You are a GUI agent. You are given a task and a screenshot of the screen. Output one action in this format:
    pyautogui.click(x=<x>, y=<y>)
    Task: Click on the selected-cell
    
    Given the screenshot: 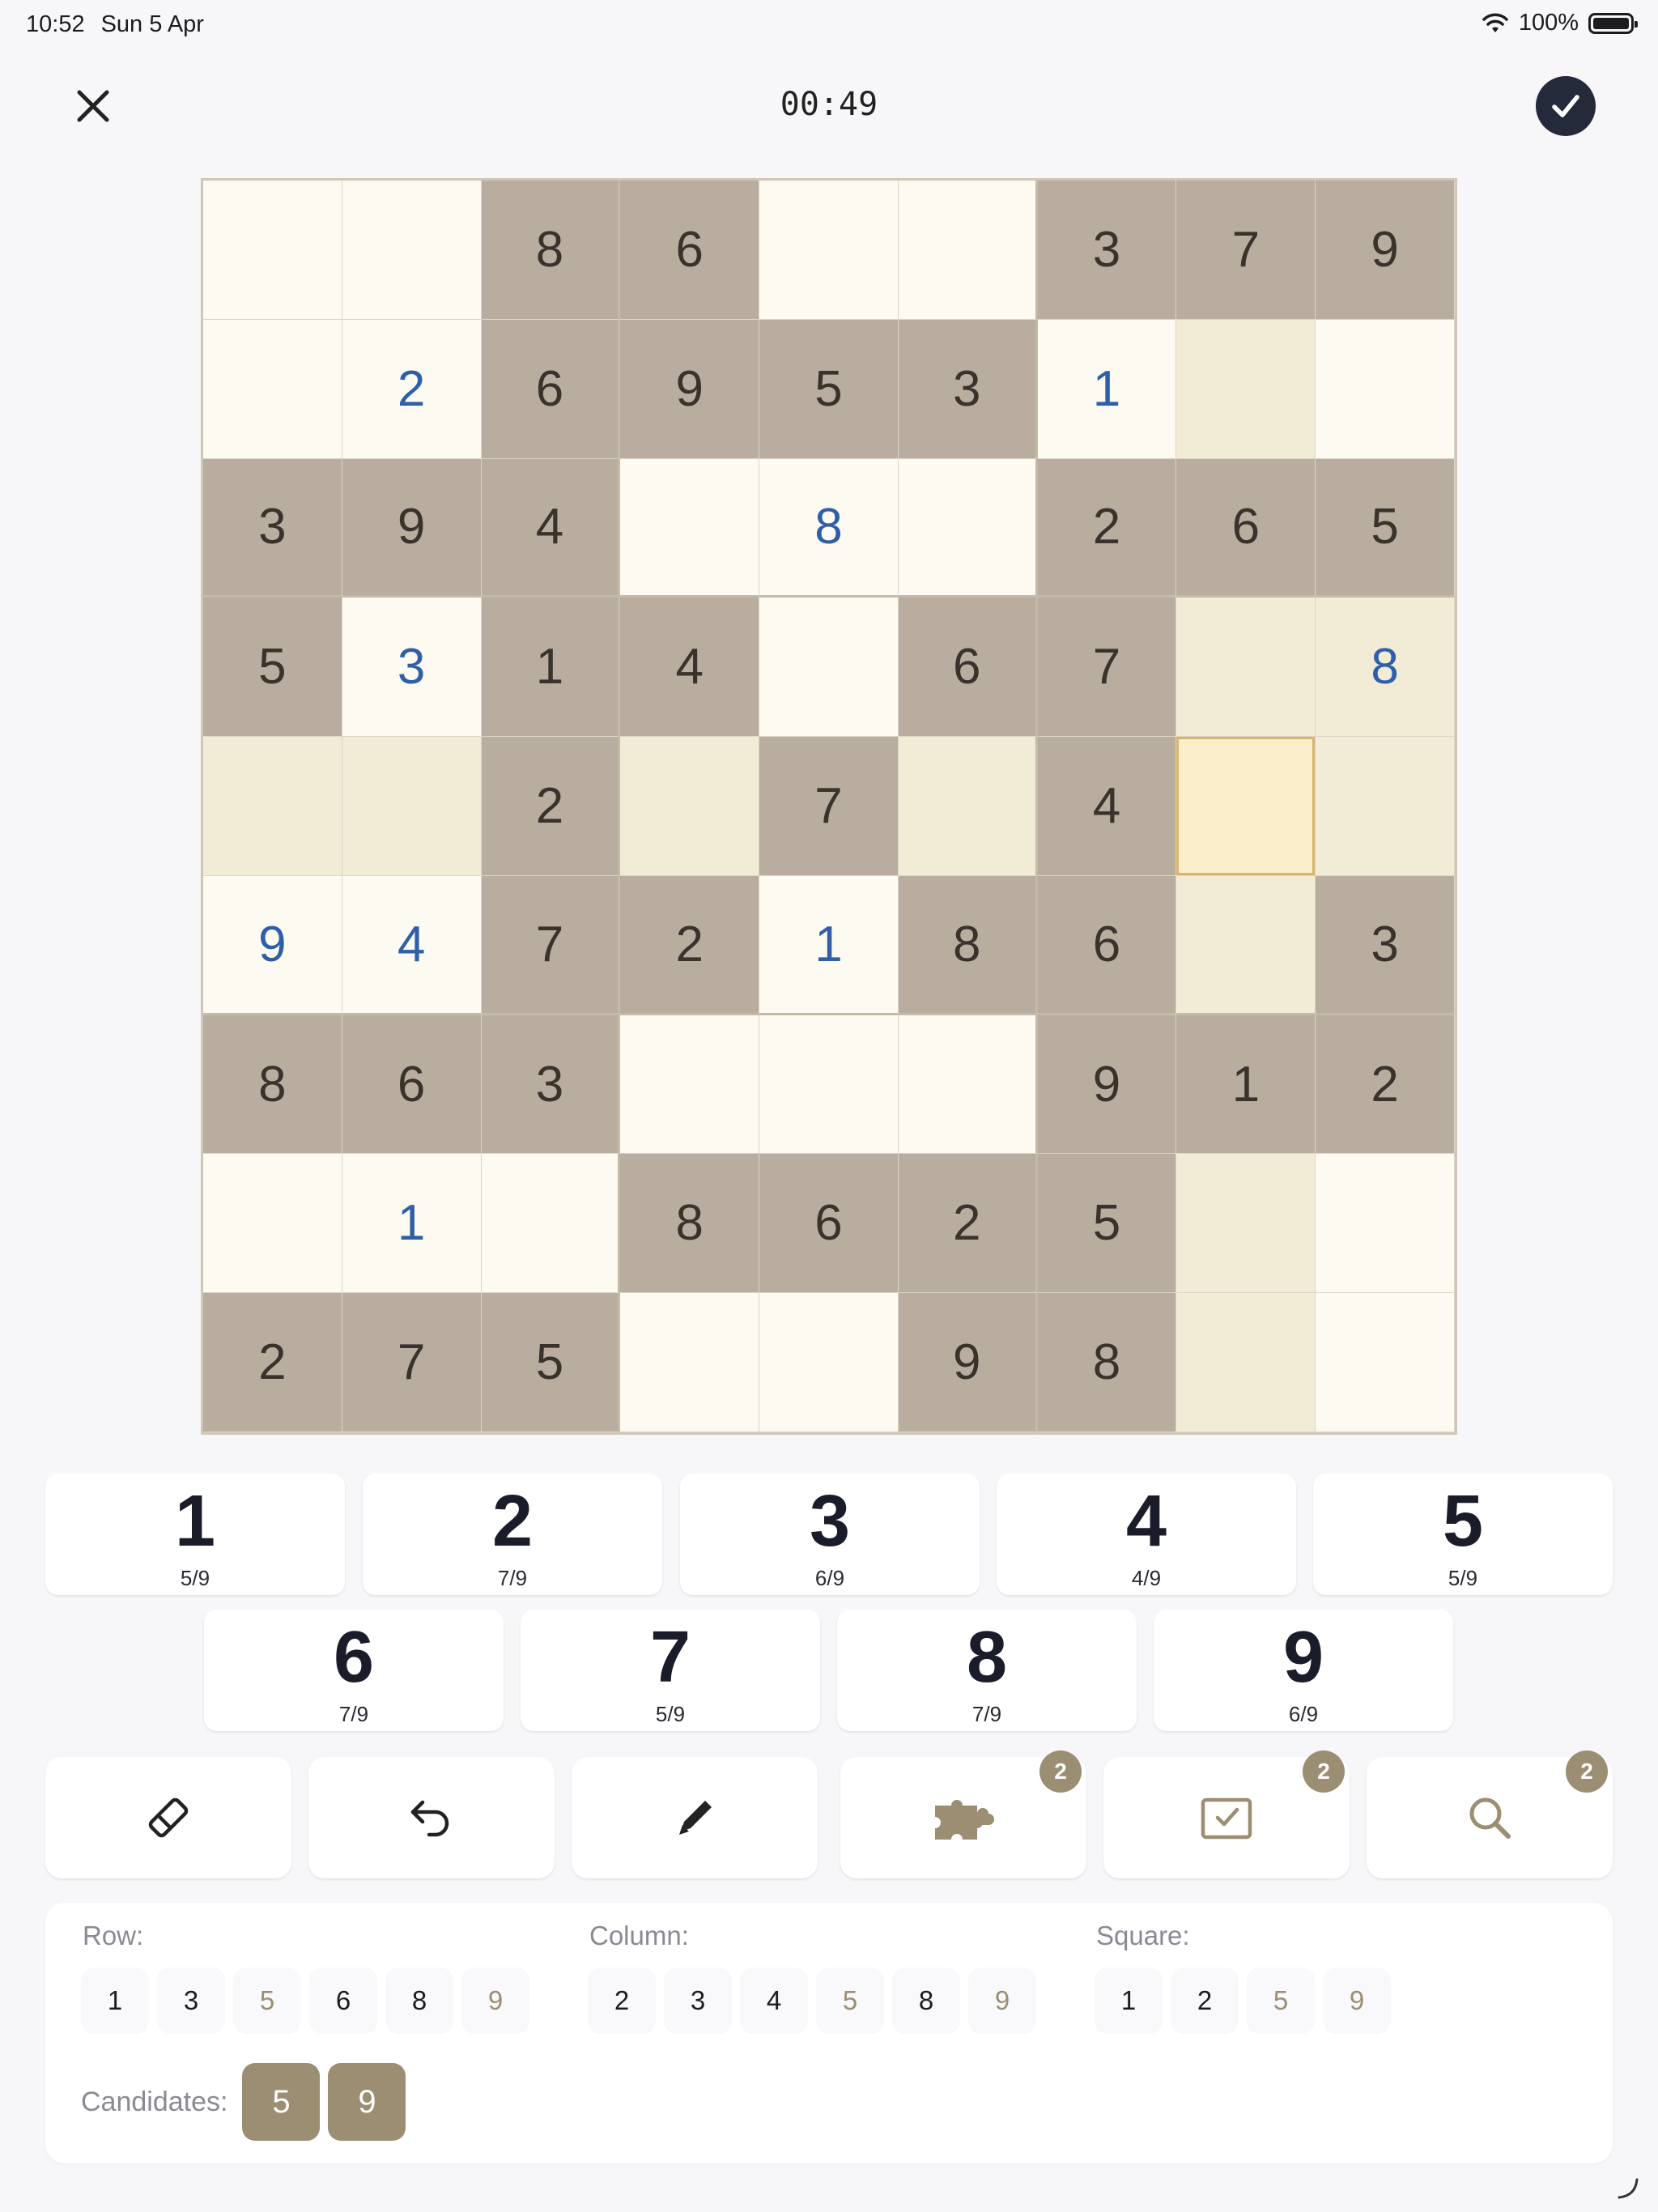 What is the action you would take?
    pyautogui.click(x=1246, y=807)
    